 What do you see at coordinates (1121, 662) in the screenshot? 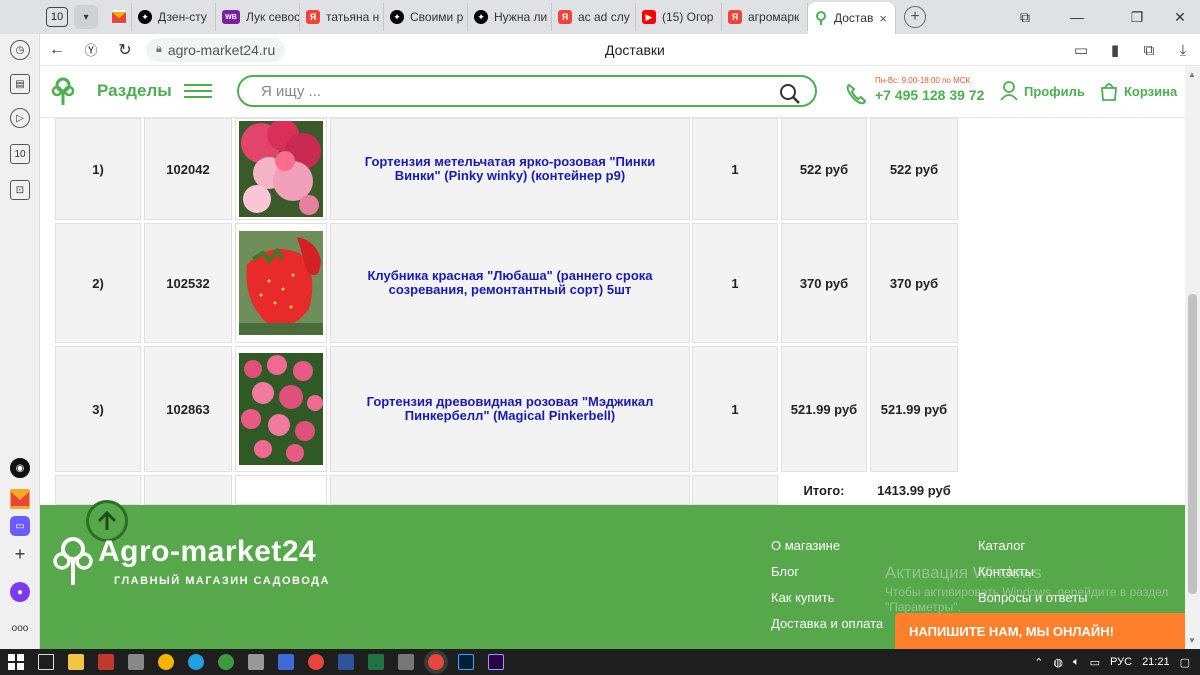
I see `language-indicator: РУС` at bounding box center [1121, 662].